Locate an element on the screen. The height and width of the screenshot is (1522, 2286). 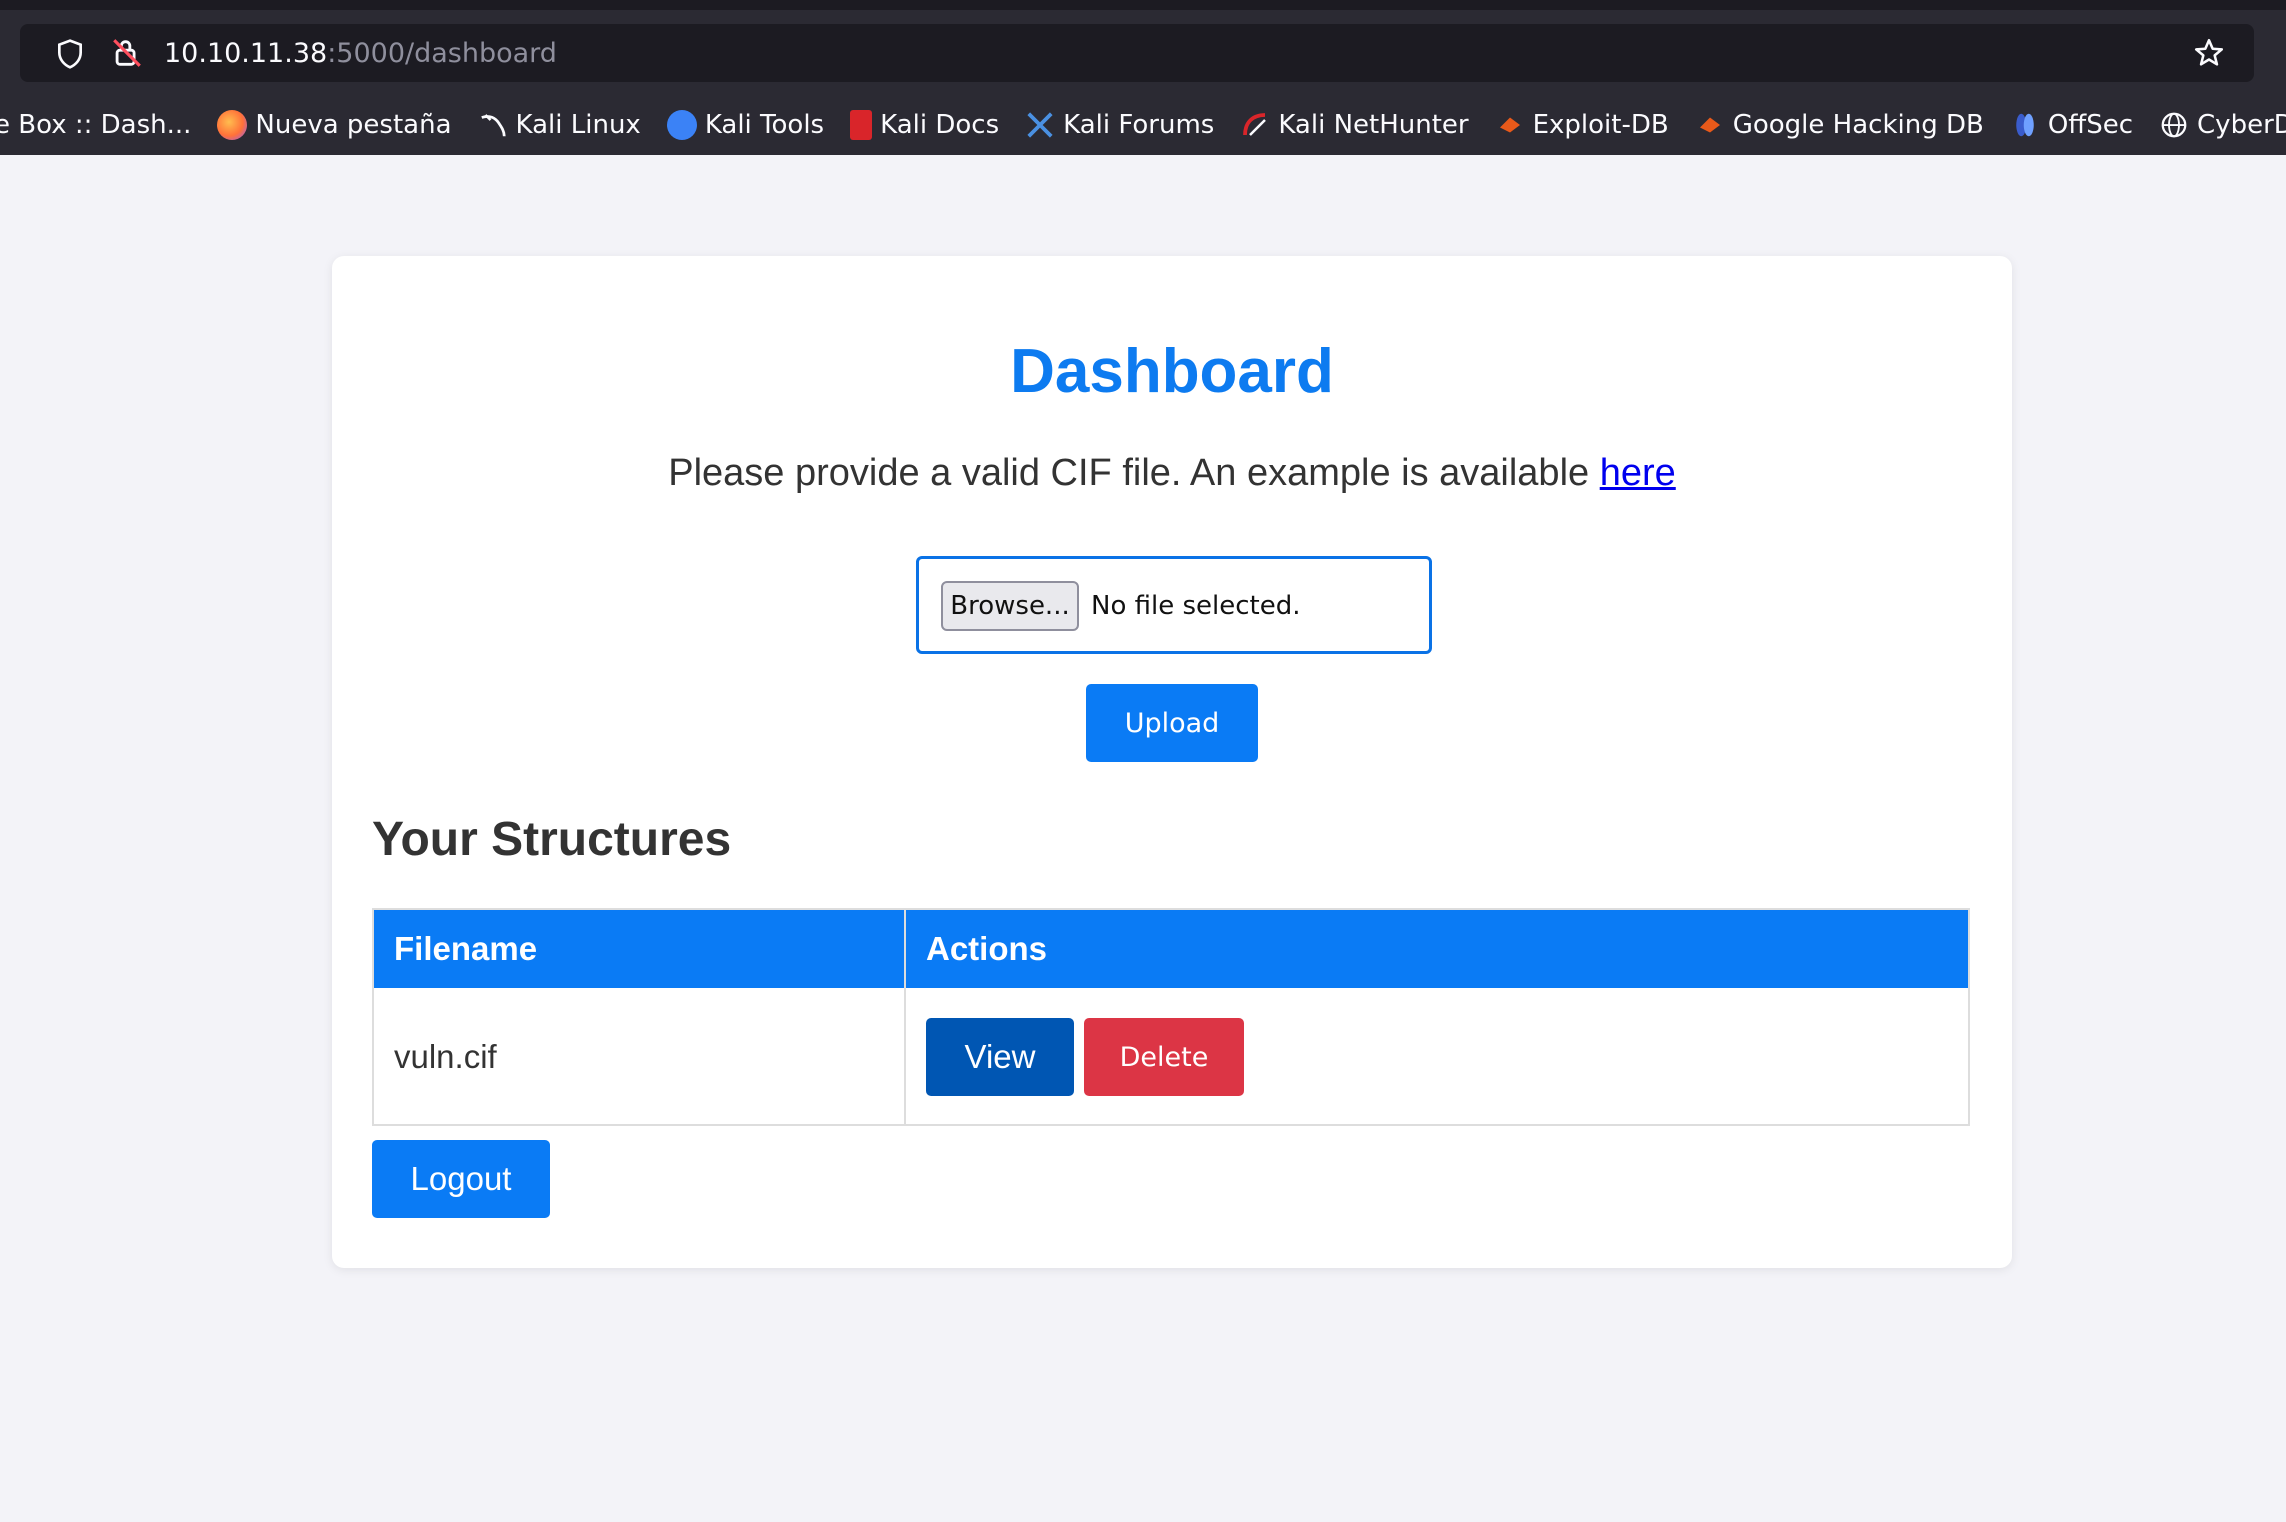
header-actions: Actions is located at coordinates (987, 948).